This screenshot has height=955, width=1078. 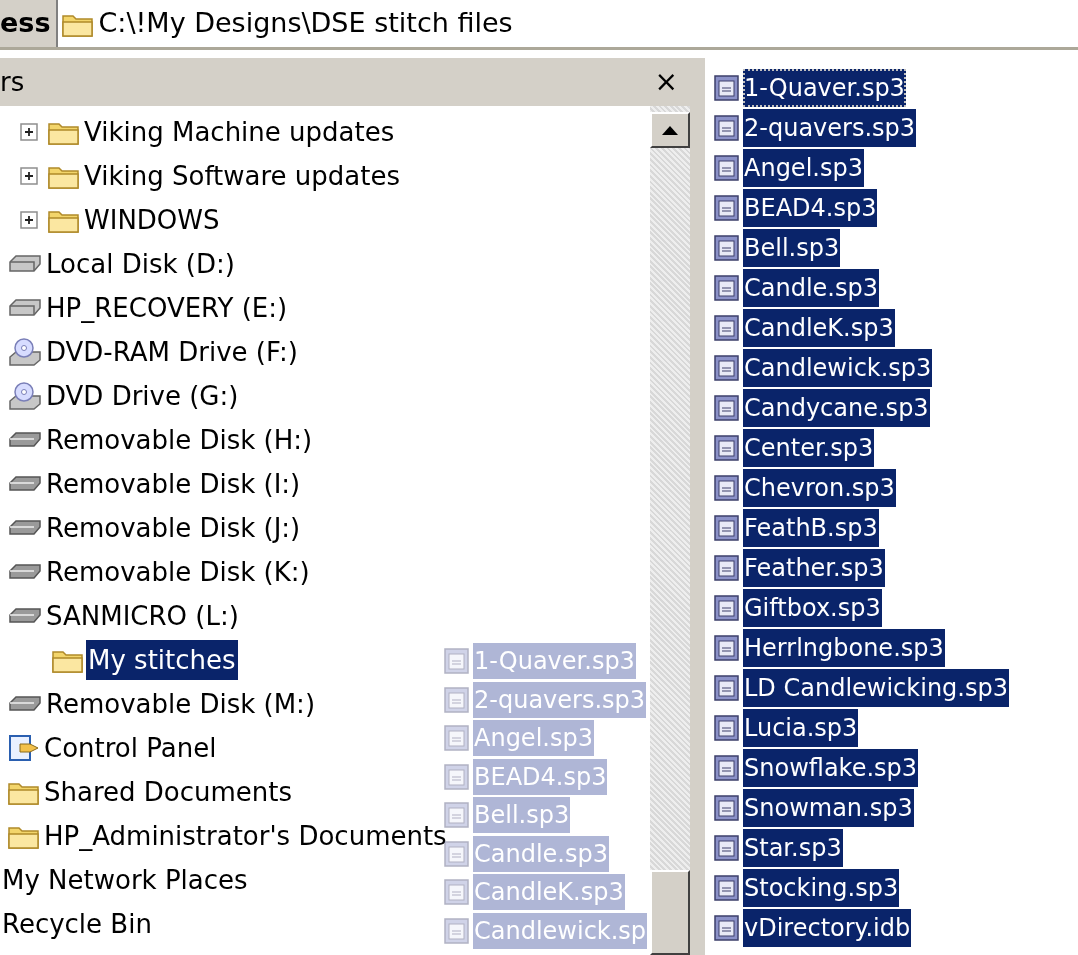 What do you see at coordinates (670, 530) in the screenshot?
I see `scrollbar` at bounding box center [670, 530].